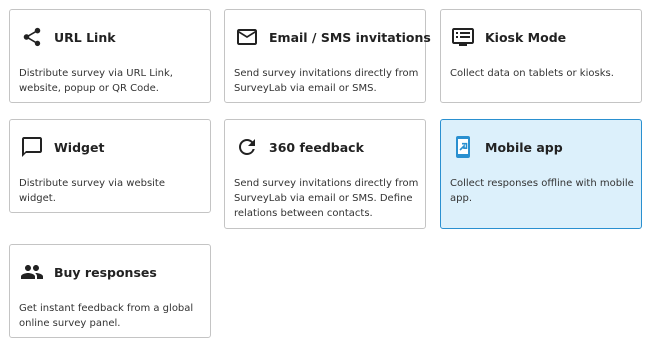 The height and width of the screenshot is (348, 650). I want to click on chat-bubble-icon, so click(32, 147).